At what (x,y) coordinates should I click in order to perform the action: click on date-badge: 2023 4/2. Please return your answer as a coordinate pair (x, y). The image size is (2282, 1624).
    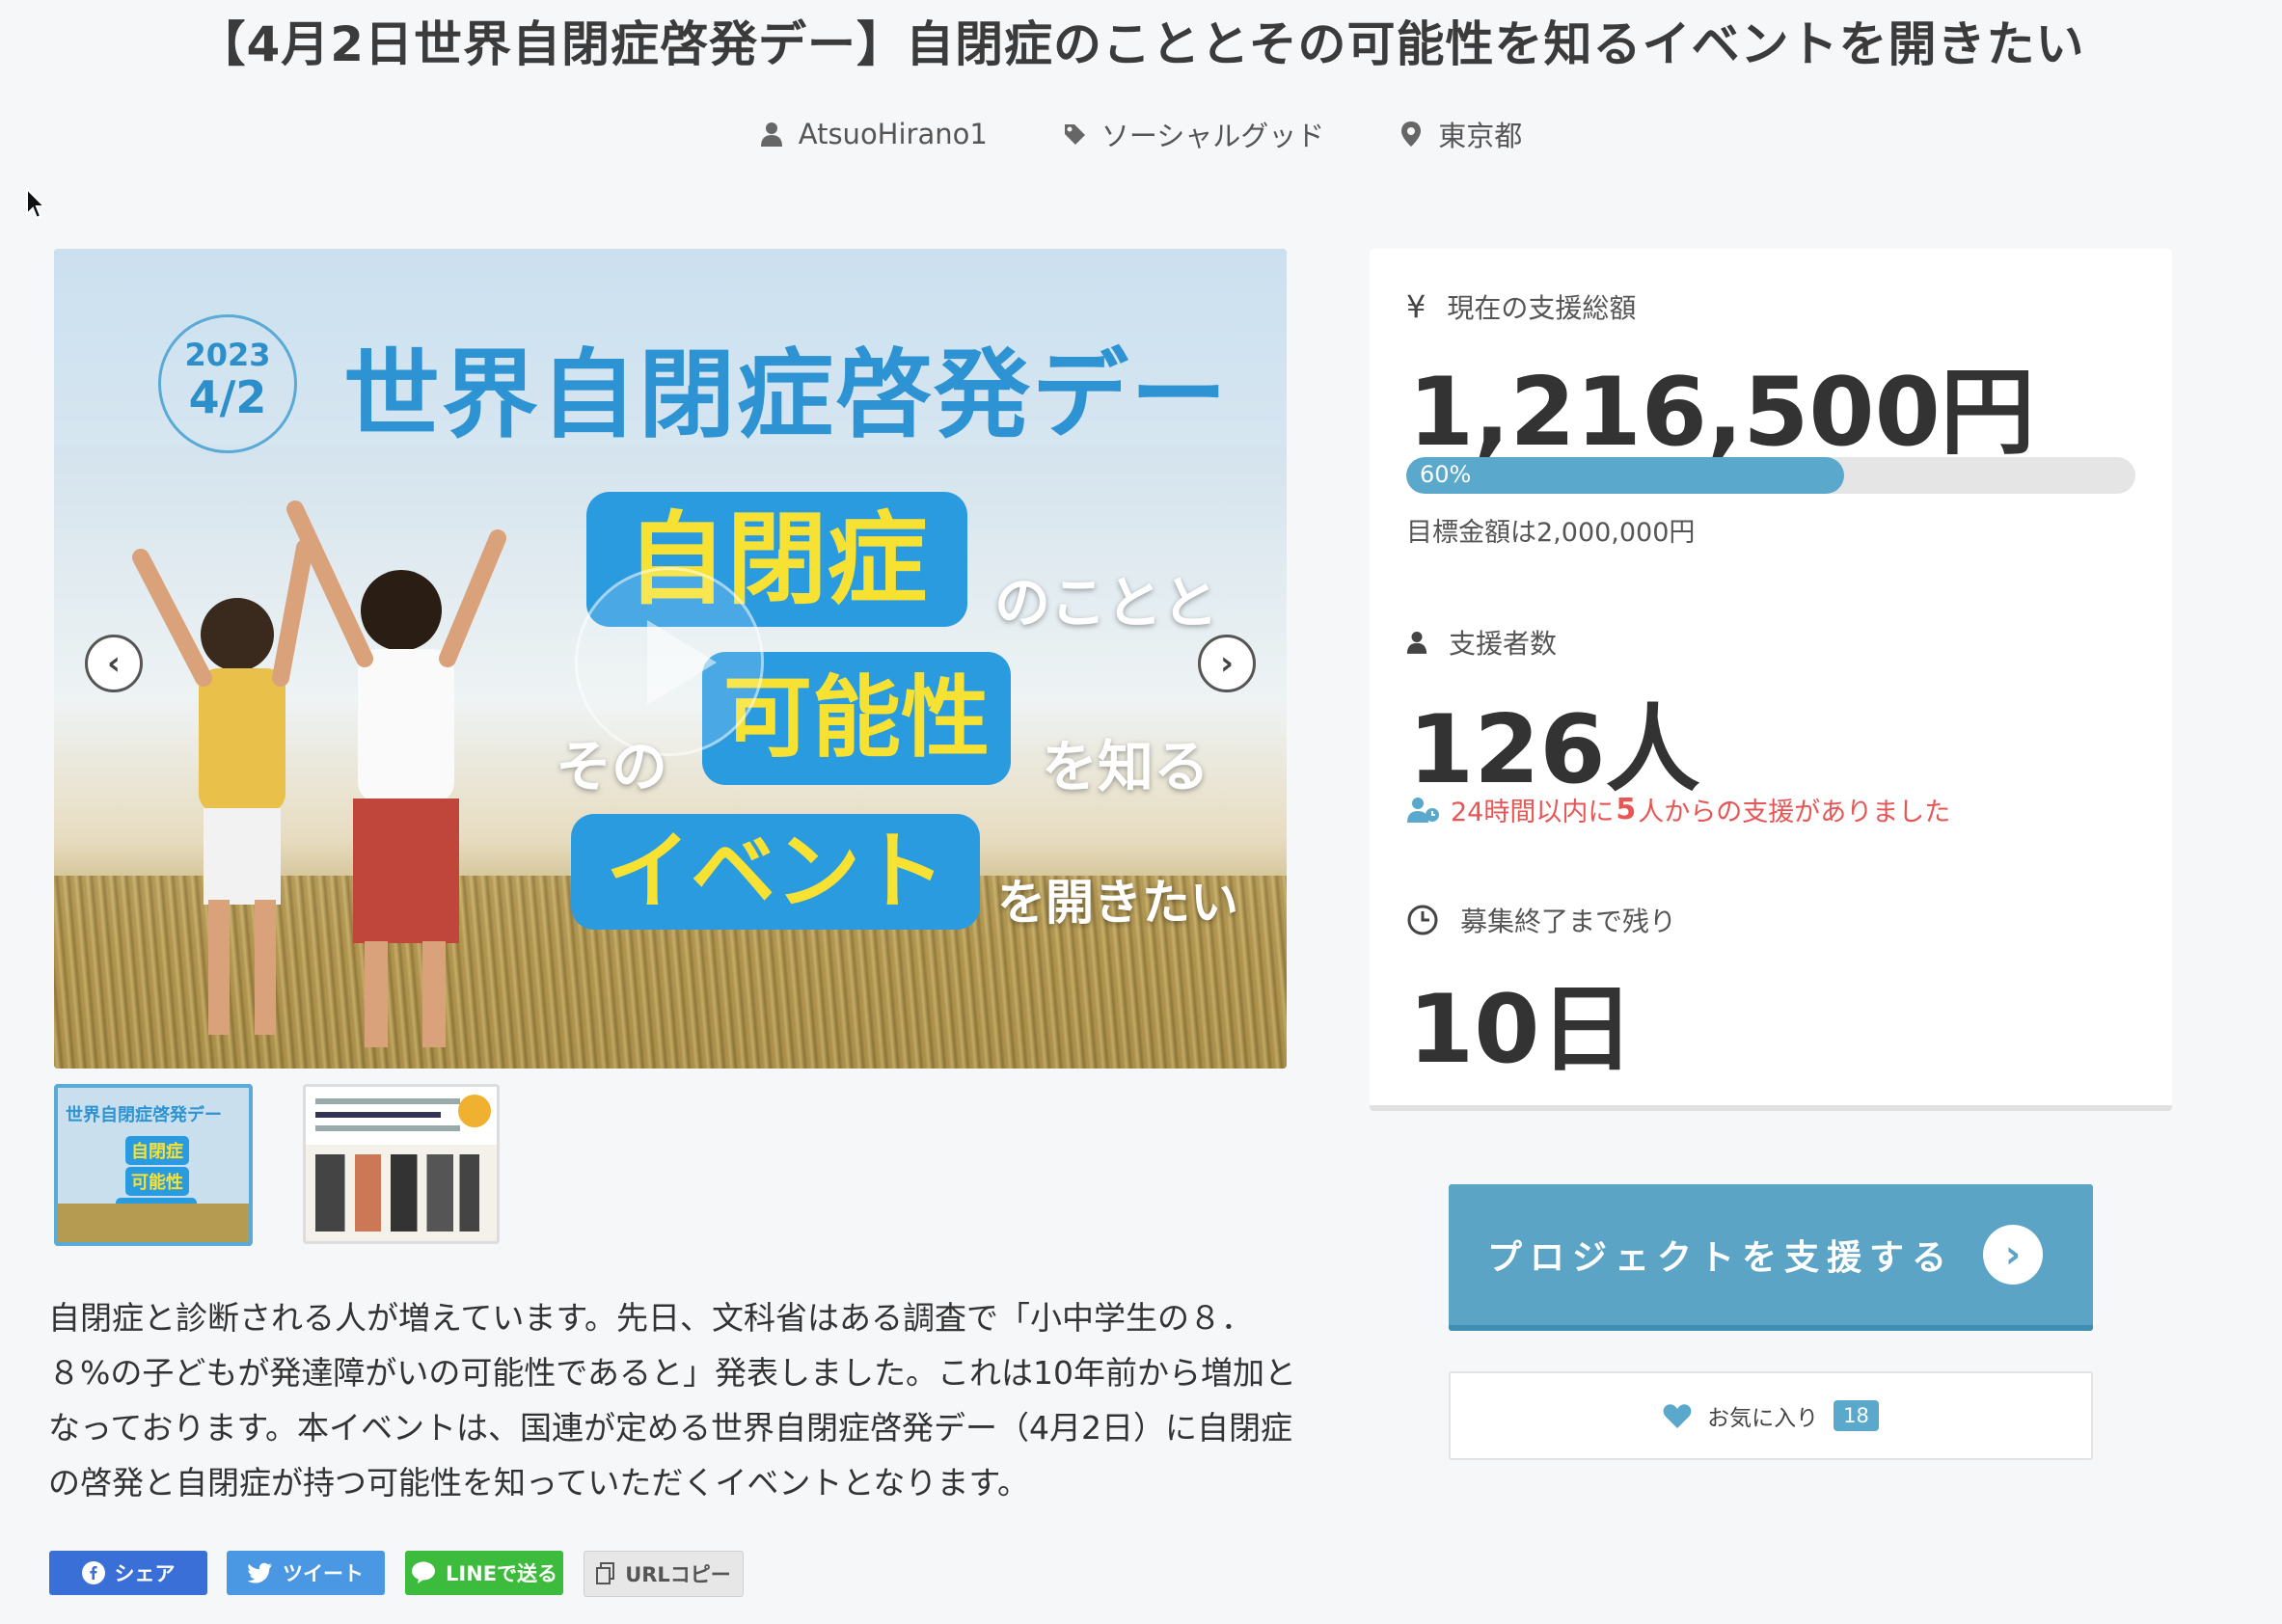
    Looking at the image, I should click on (228, 383).